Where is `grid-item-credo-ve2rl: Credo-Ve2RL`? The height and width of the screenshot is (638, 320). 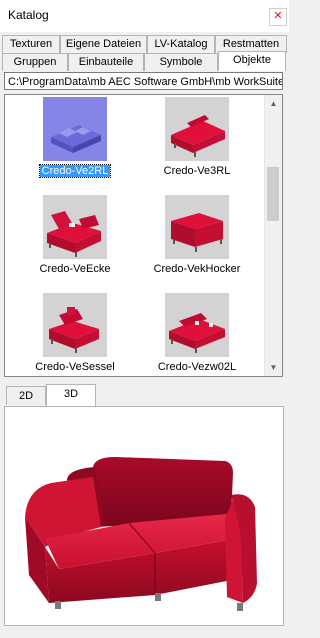 grid-item-credo-ve2rl: Credo-Ve2RL is located at coordinates (75, 137).